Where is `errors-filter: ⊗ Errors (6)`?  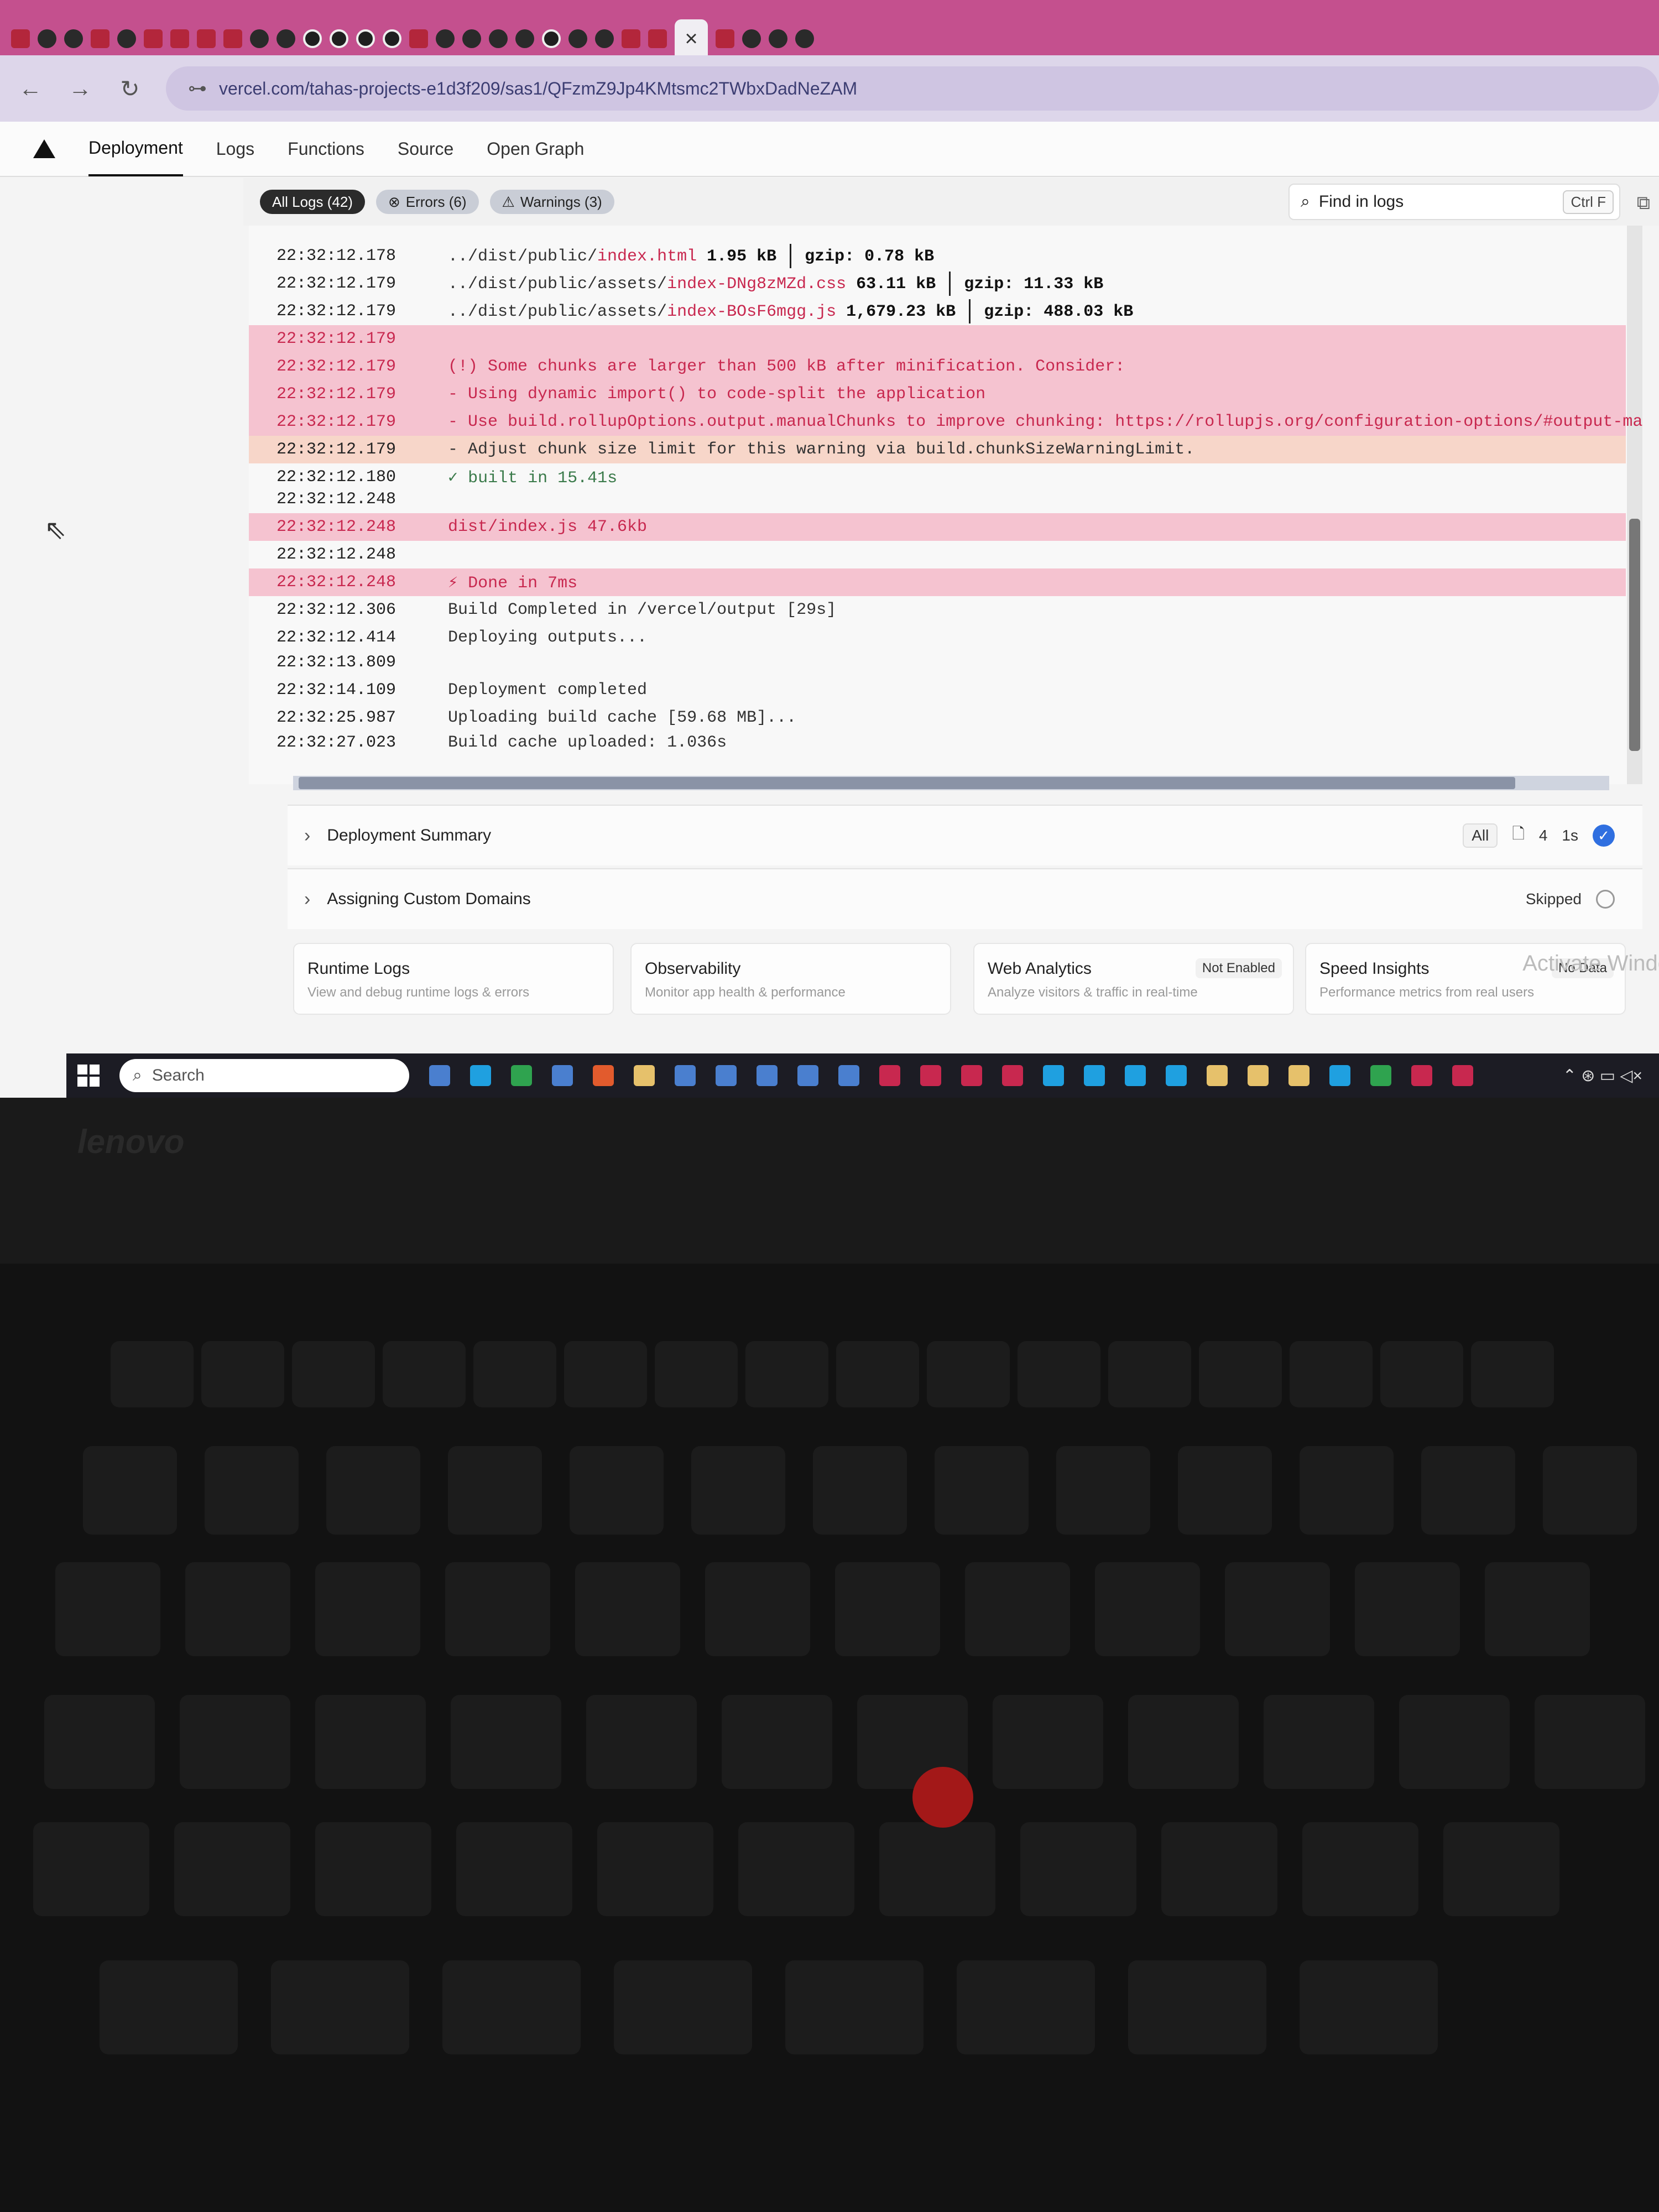 errors-filter: ⊗ Errors (6) is located at coordinates (427, 202).